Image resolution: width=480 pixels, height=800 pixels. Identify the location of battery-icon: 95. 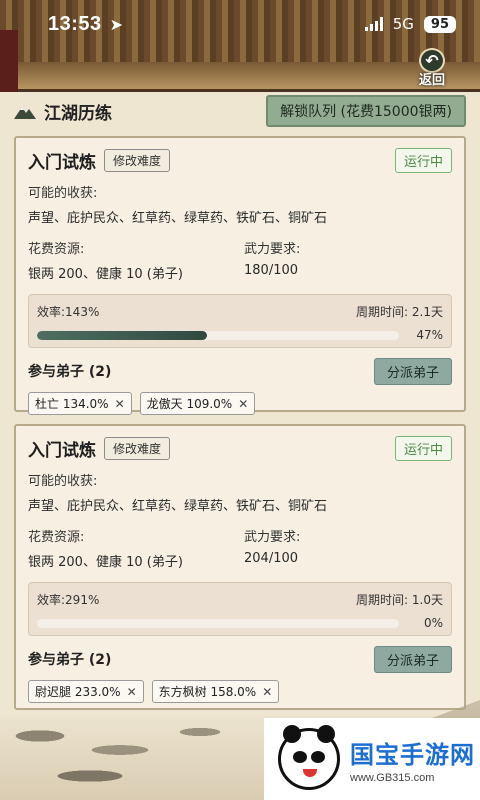
(439, 24).